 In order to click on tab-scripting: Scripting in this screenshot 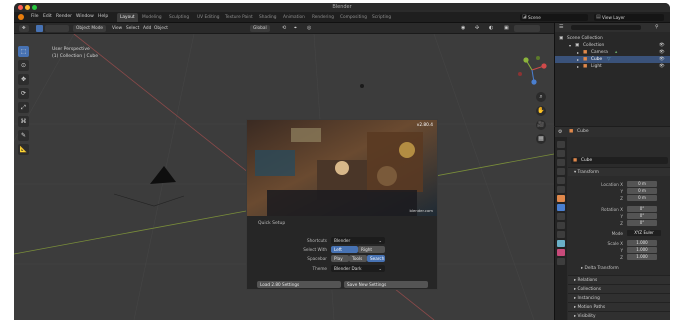, I will do `click(381, 17)`.